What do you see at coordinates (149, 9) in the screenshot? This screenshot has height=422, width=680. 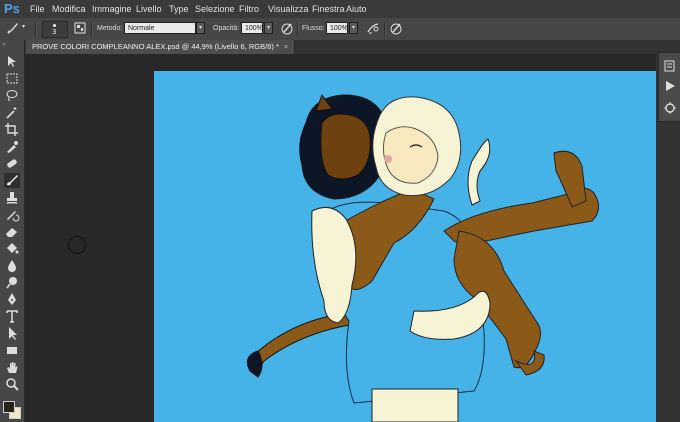 I see `menu-livello: Livello` at bounding box center [149, 9].